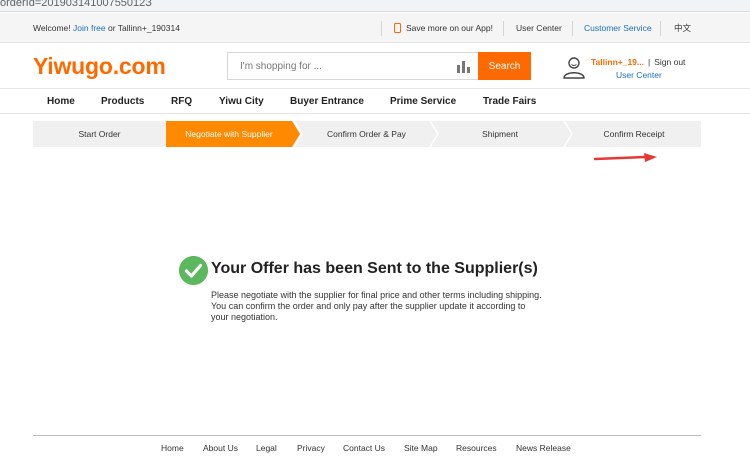  What do you see at coordinates (543, 448) in the screenshot?
I see `footer-news-release: News Release` at bounding box center [543, 448].